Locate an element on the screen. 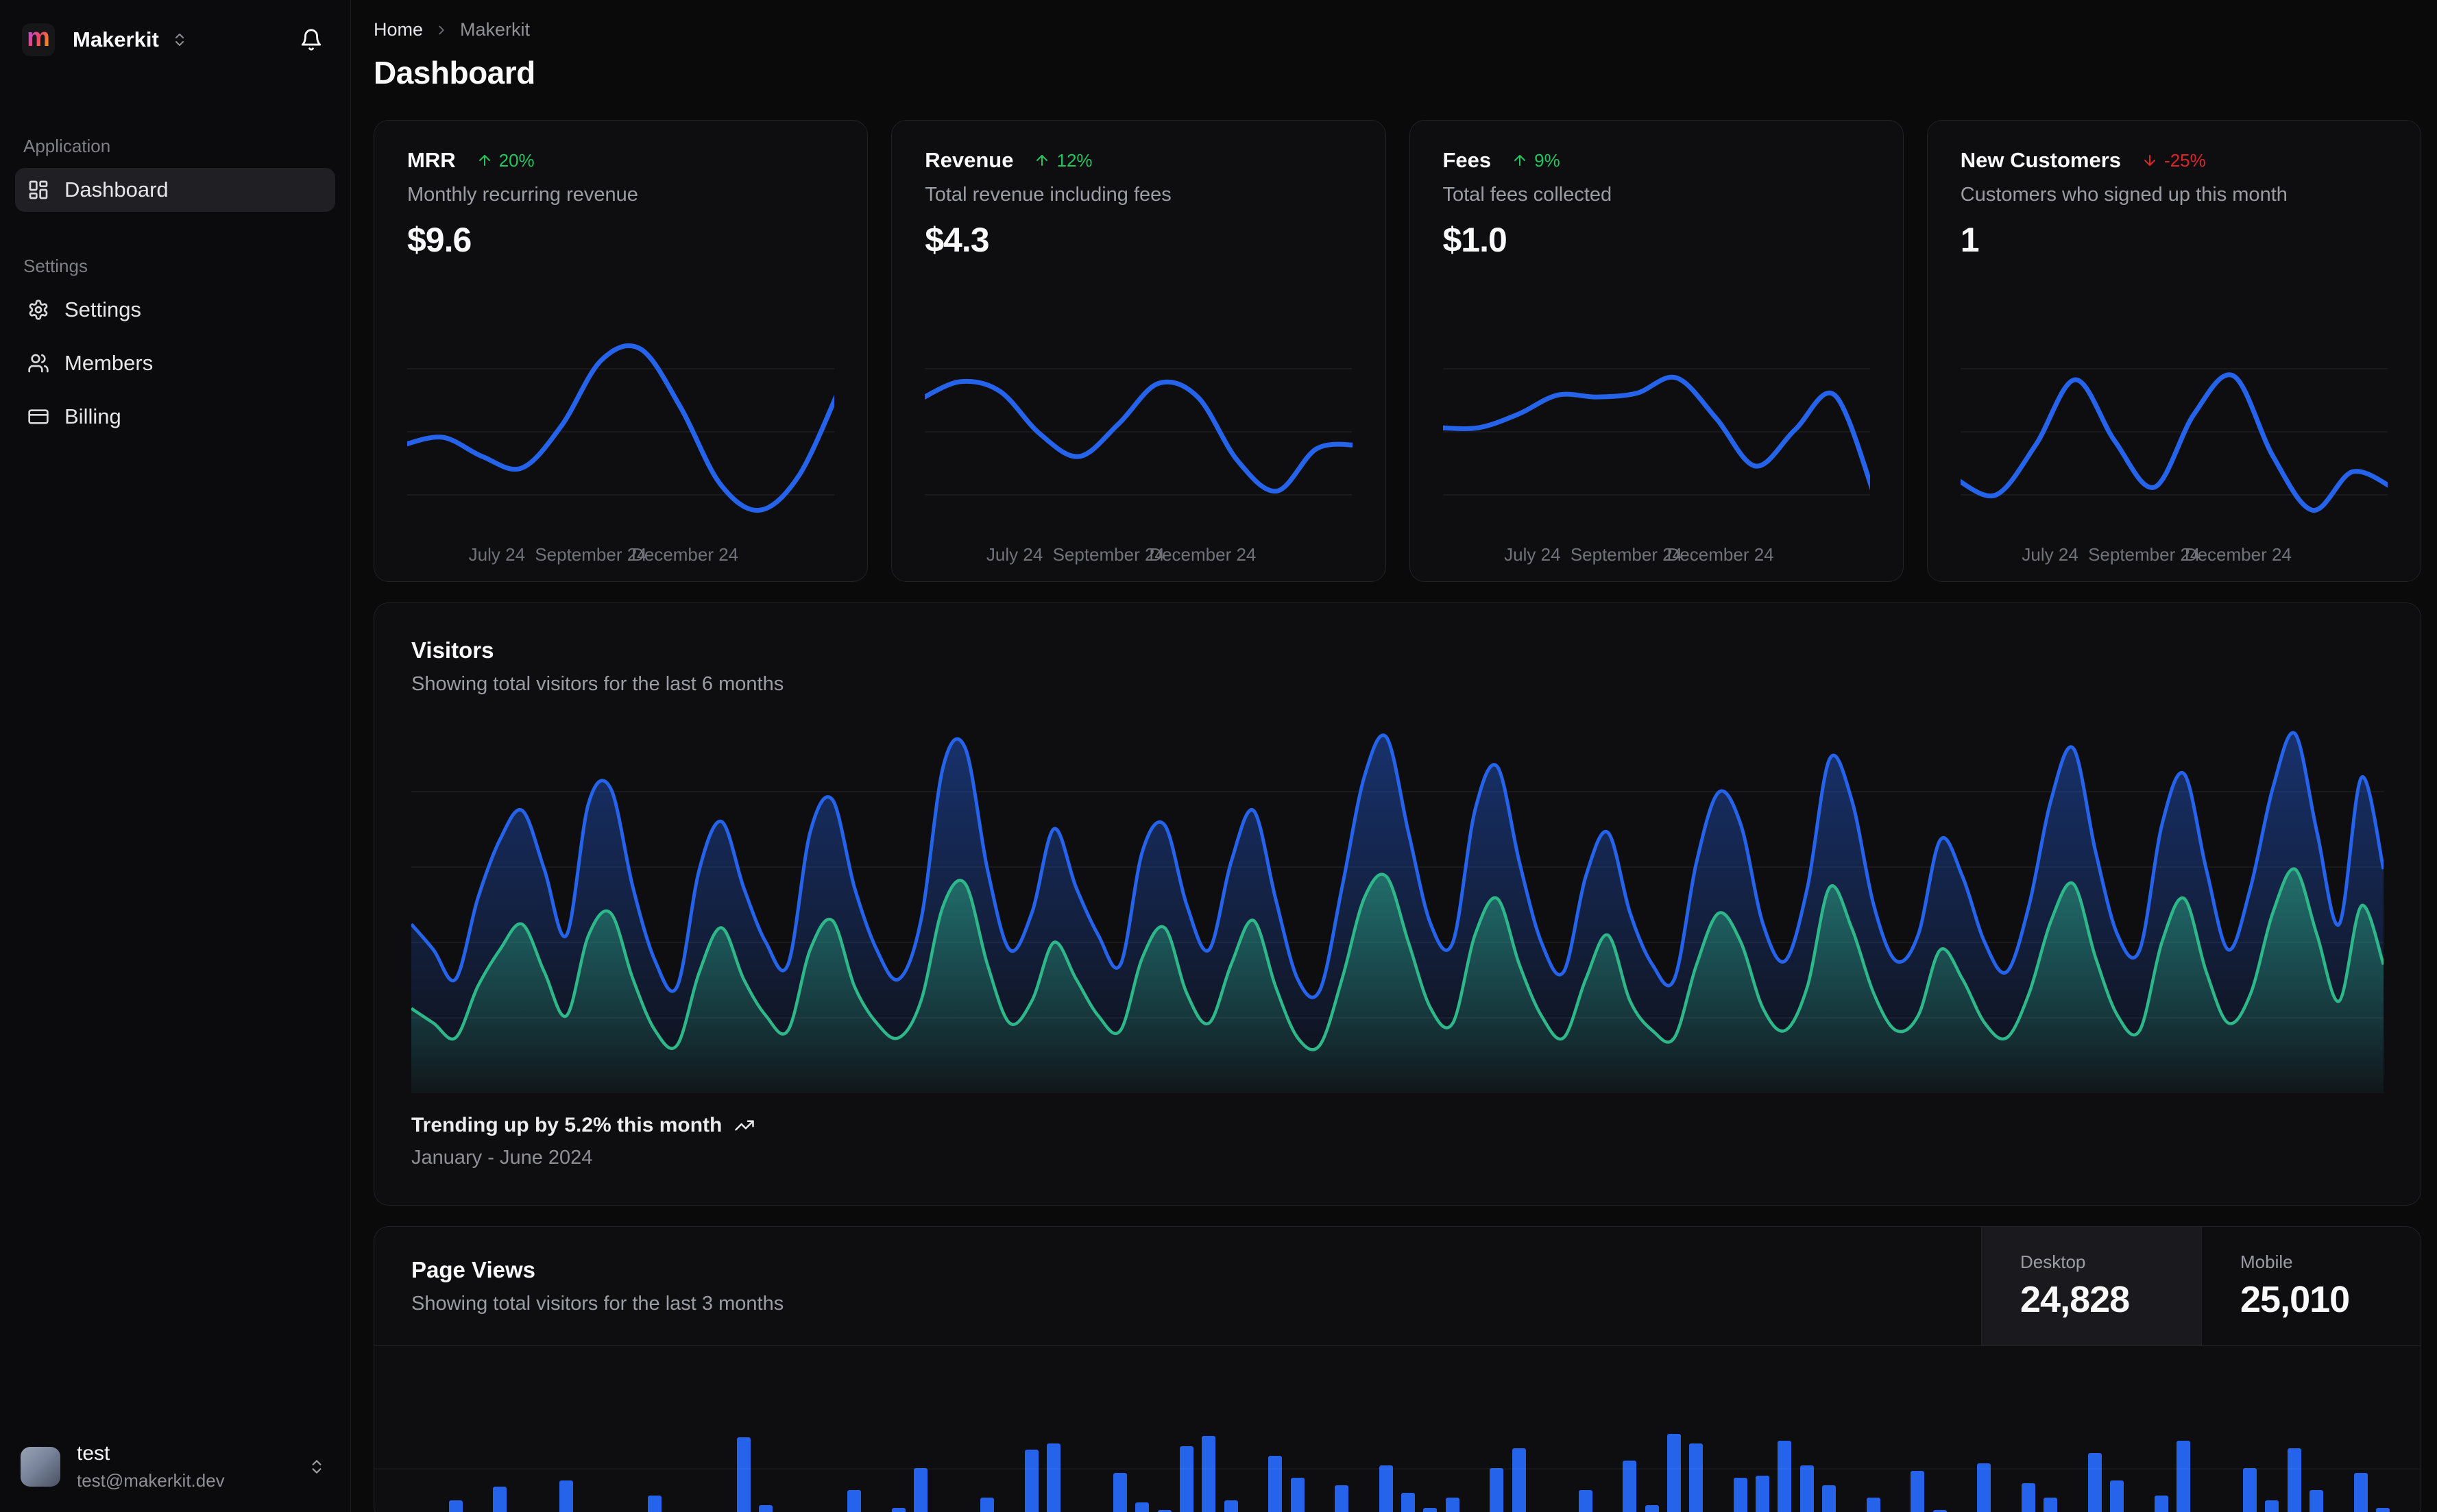  x-tick: July 24 is located at coordinates (1532, 555).